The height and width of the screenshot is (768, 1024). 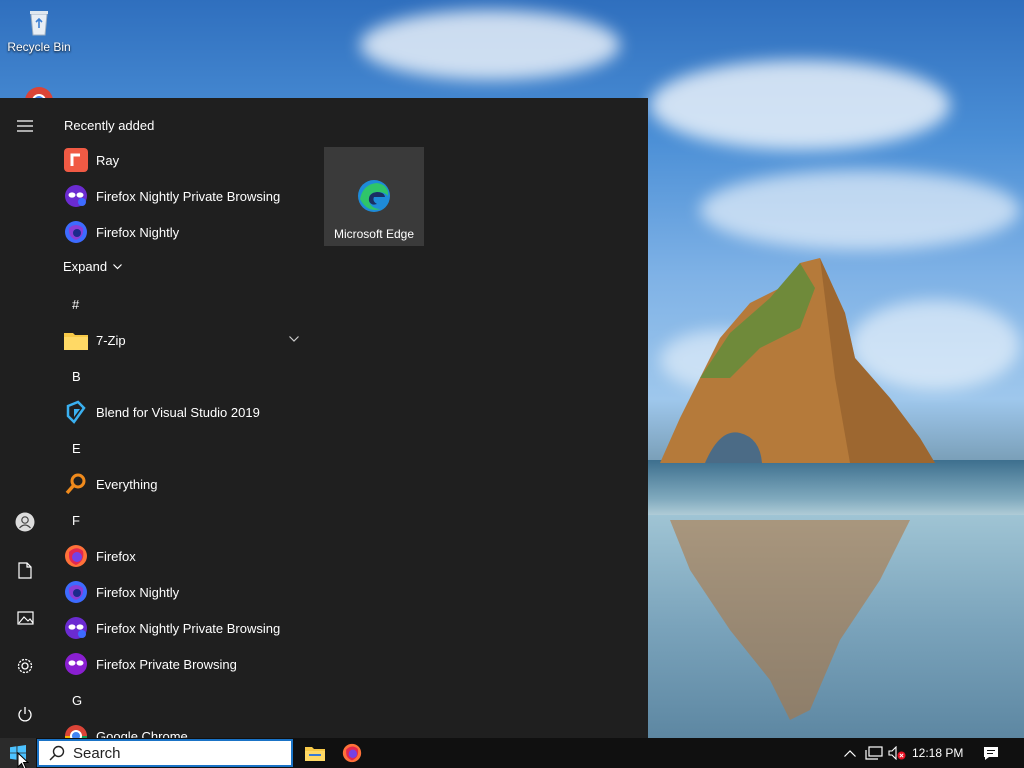 What do you see at coordinates (25, 418) in the screenshot?
I see `start-rail` at bounding box center [25, 418].